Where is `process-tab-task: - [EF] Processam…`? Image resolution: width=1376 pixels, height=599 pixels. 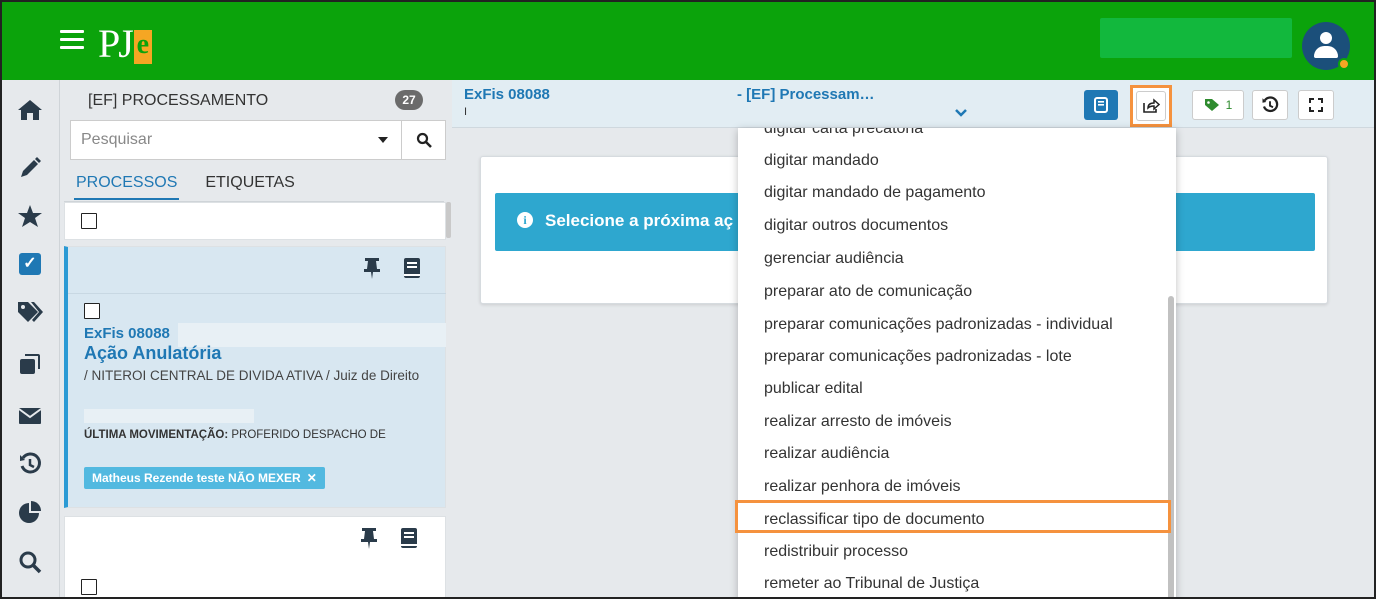 process-tab-task: - [EF] Processam… is located at coordinates (806, 94).